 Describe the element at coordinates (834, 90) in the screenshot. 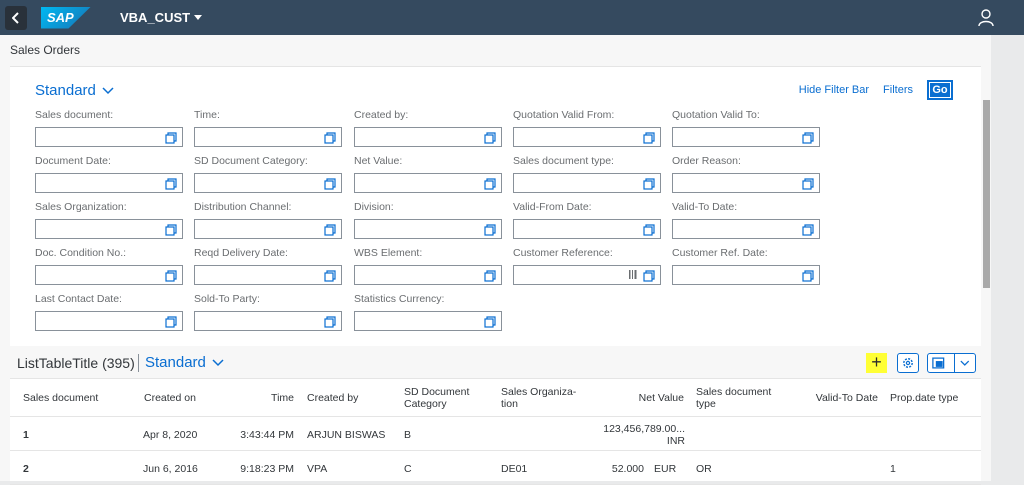

I see `hide-filter-bar-link: Hide Filter Bar` at that location.